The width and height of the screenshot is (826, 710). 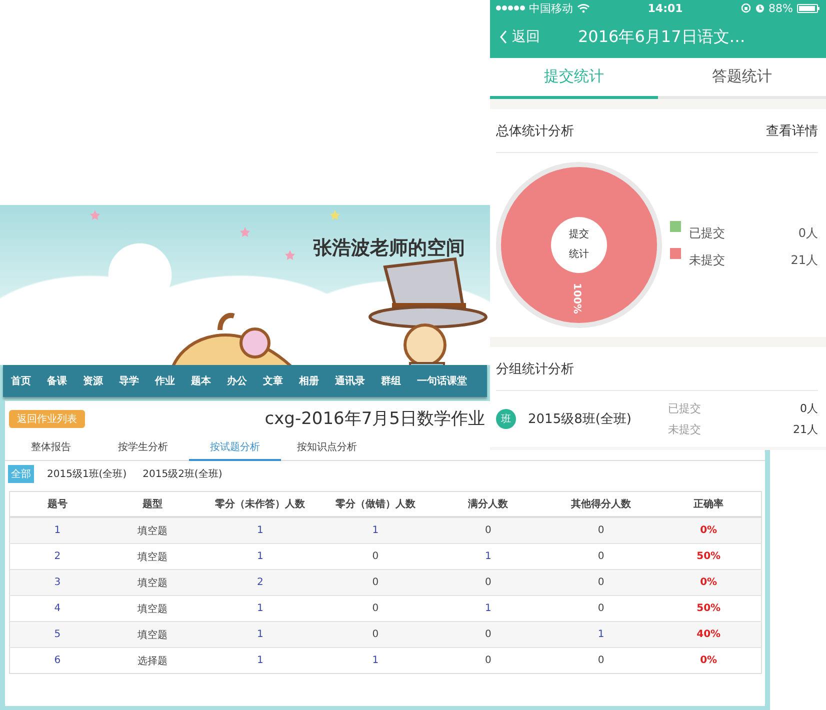 I want to click on nav-link: 通讯录, so click(x=350, y=381).